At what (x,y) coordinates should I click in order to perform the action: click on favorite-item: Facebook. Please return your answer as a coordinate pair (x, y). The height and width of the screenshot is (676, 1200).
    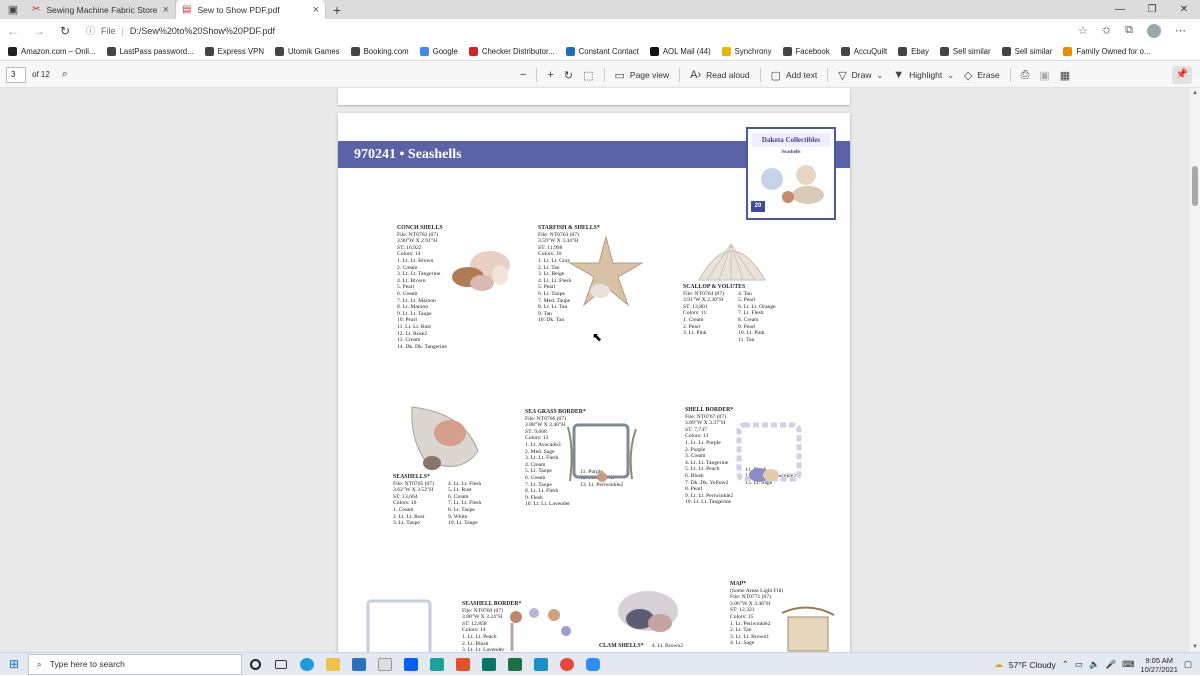
    Looking at the image, I should click on (806, 51).